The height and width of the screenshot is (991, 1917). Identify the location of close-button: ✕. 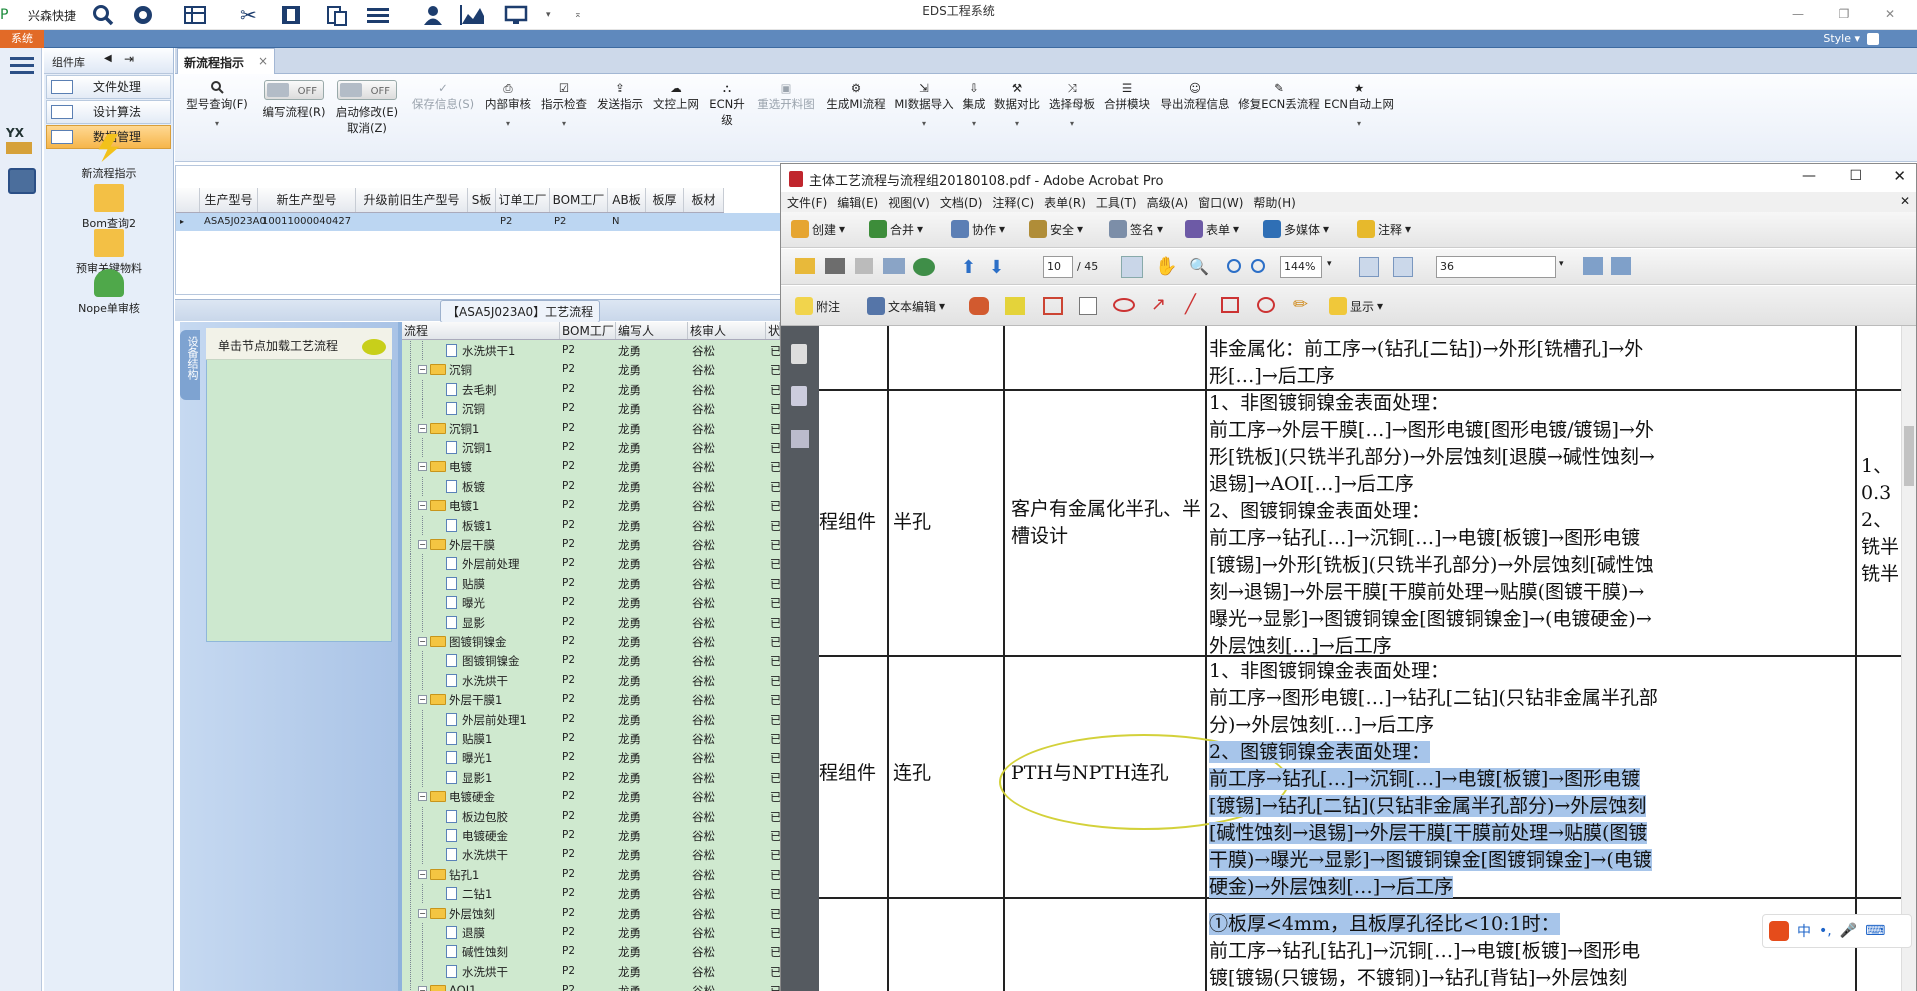
(1890, 14).